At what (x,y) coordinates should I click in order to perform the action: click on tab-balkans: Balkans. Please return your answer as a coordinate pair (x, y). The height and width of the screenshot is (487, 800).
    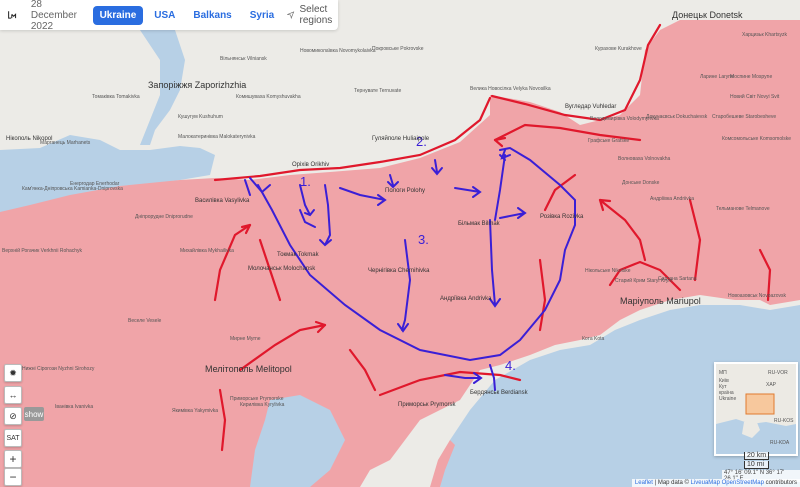
    Looking at the image, I should click on (212, 15).